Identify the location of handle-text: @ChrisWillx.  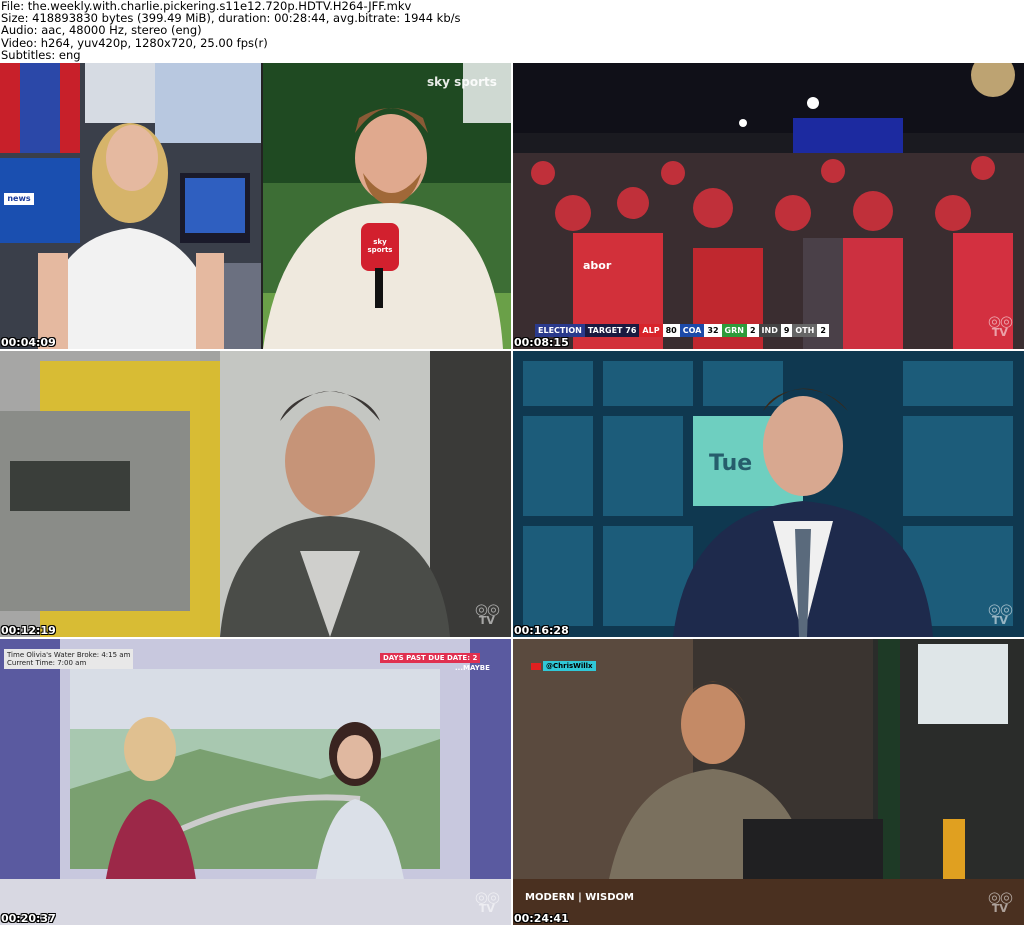
(569, 666).